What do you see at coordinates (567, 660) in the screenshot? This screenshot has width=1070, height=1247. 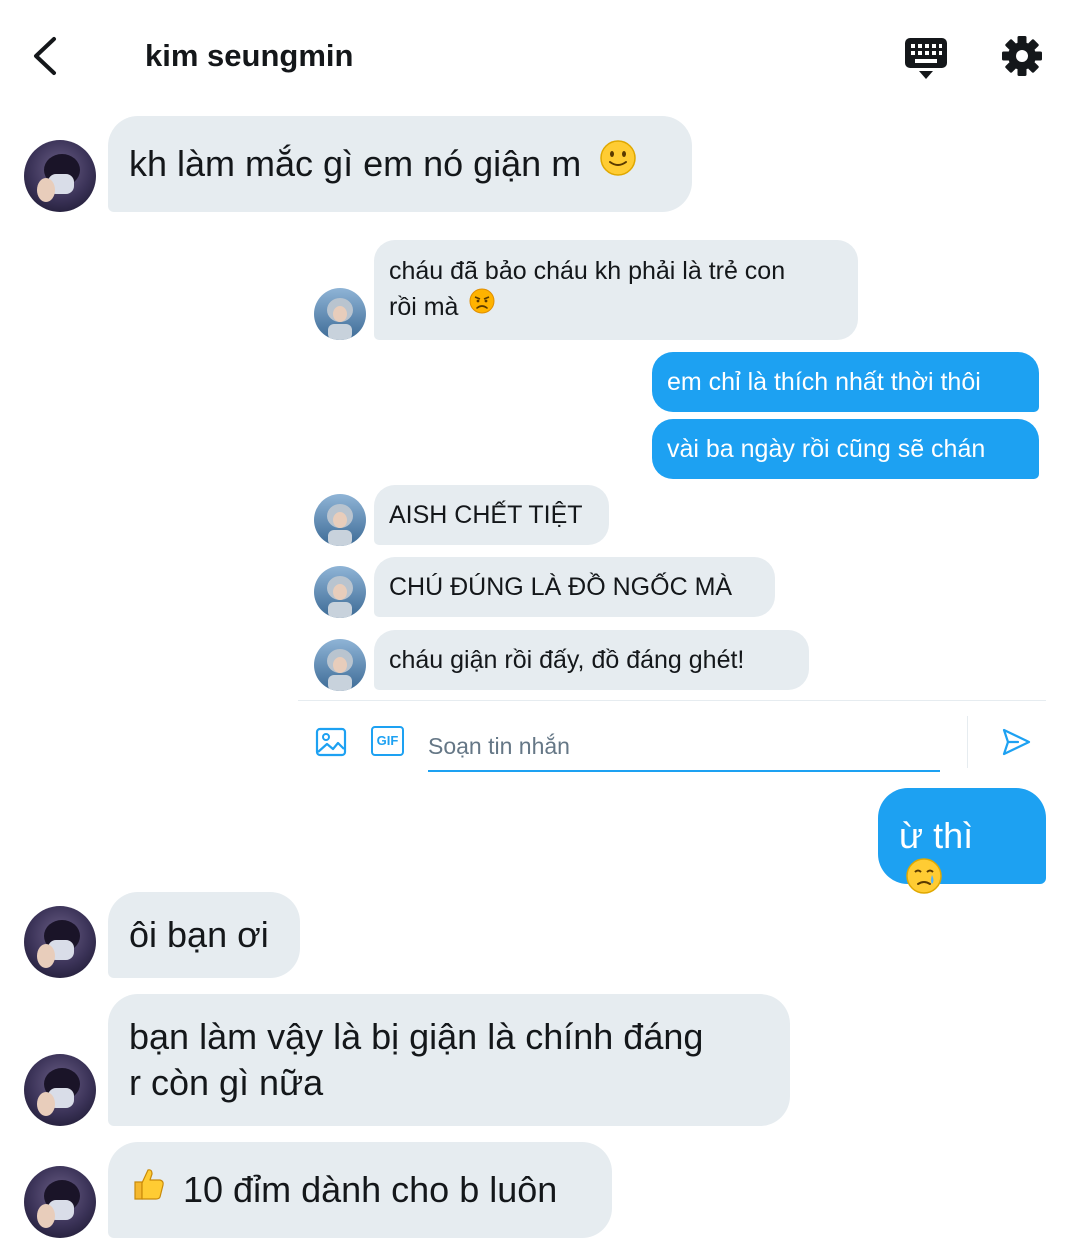 I see `message-text: cháu giận rồi đấy, đồ đáng ghét!` at bounding box center [567, 660].